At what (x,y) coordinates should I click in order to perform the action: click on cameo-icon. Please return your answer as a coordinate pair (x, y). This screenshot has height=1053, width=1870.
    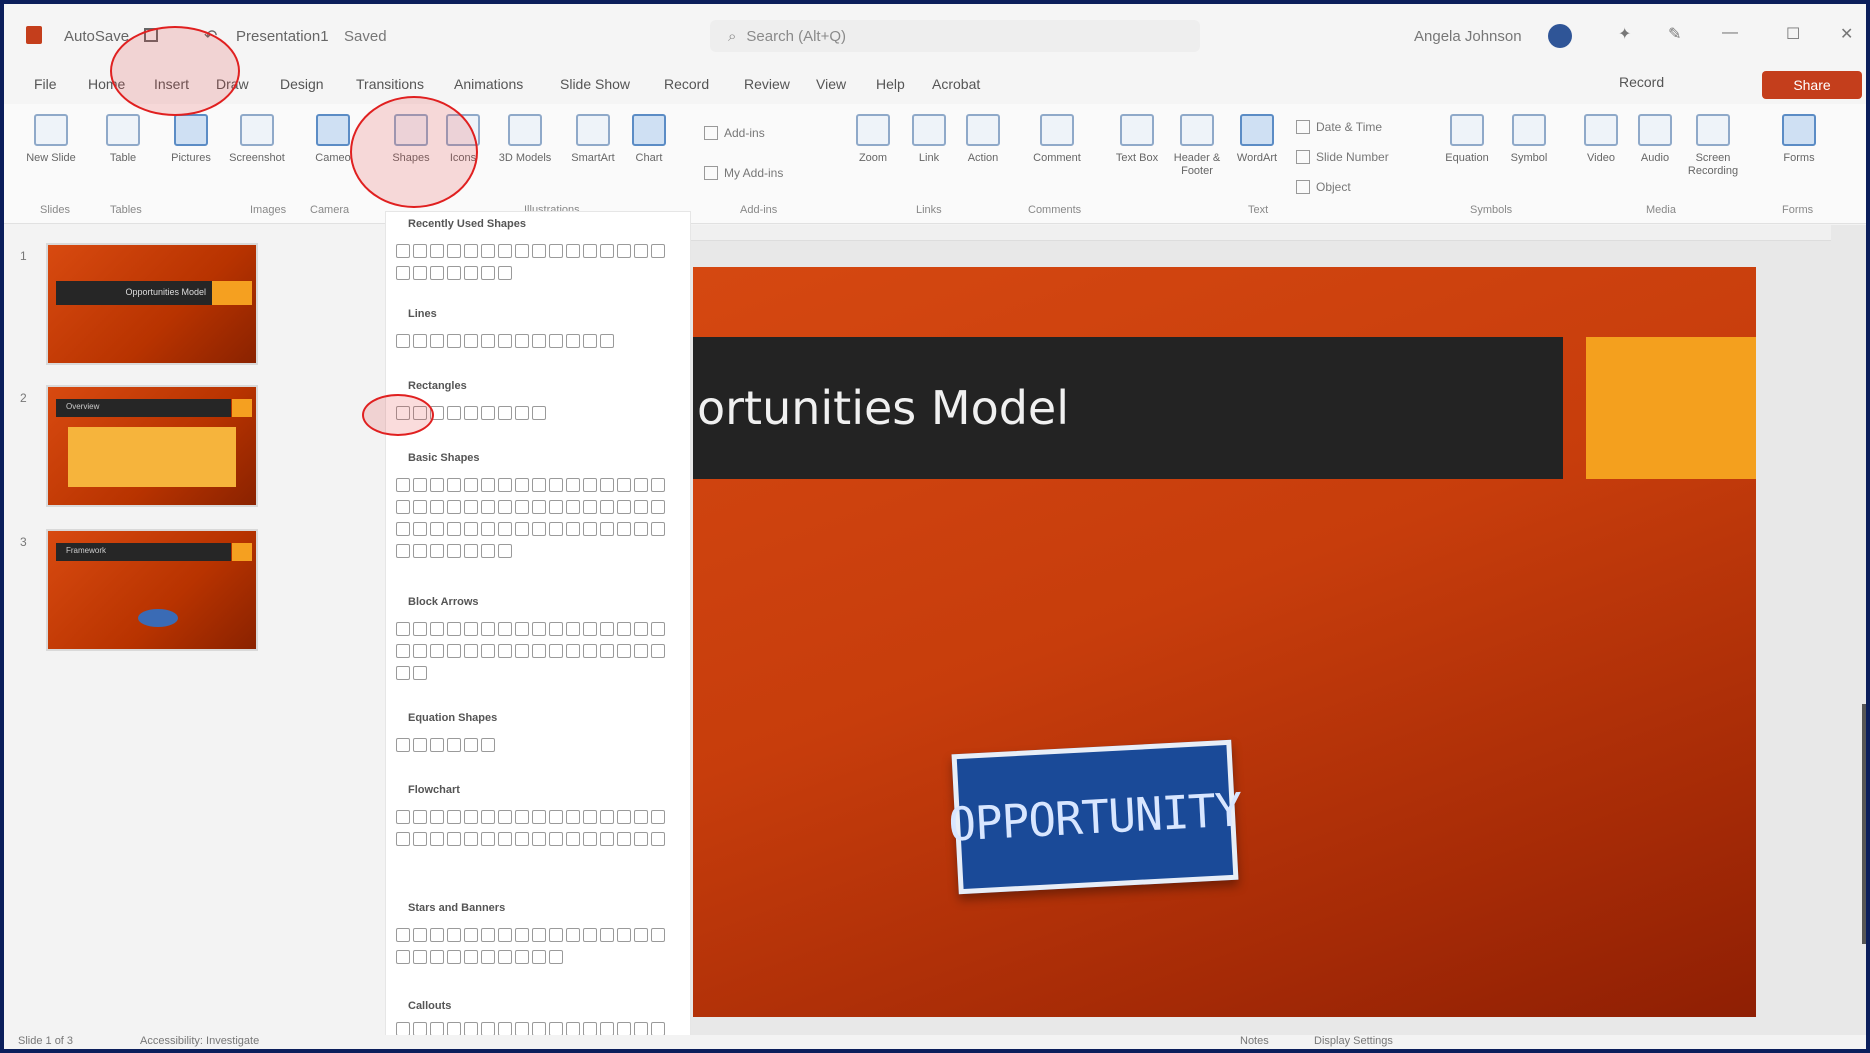
    Looking at the image, I should click on (333, 130).